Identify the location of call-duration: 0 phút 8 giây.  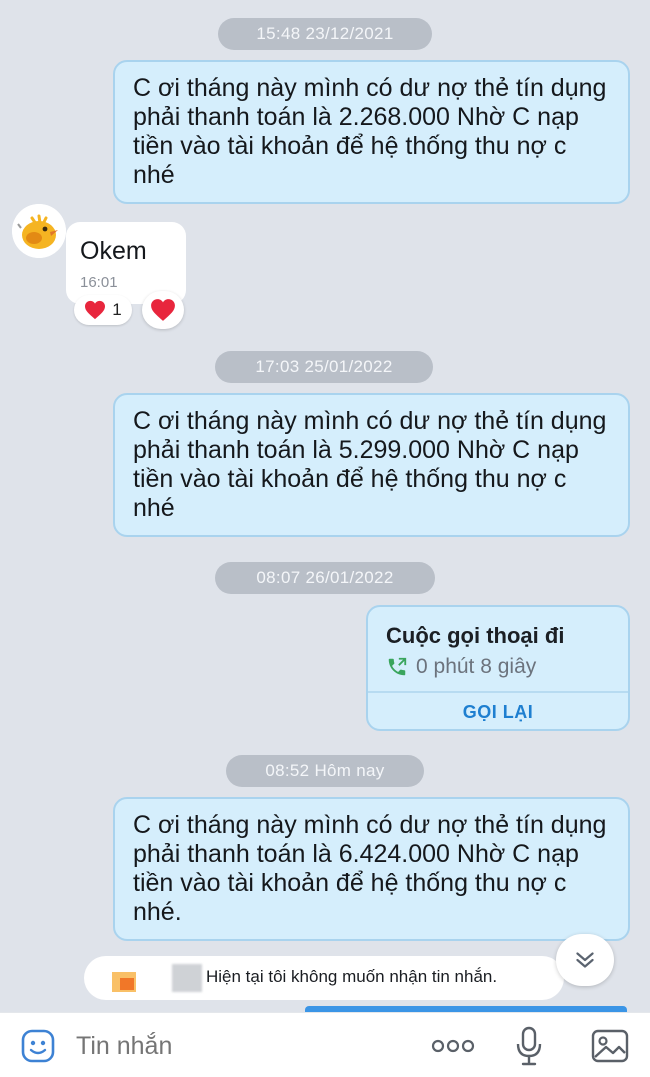
(461, 667).